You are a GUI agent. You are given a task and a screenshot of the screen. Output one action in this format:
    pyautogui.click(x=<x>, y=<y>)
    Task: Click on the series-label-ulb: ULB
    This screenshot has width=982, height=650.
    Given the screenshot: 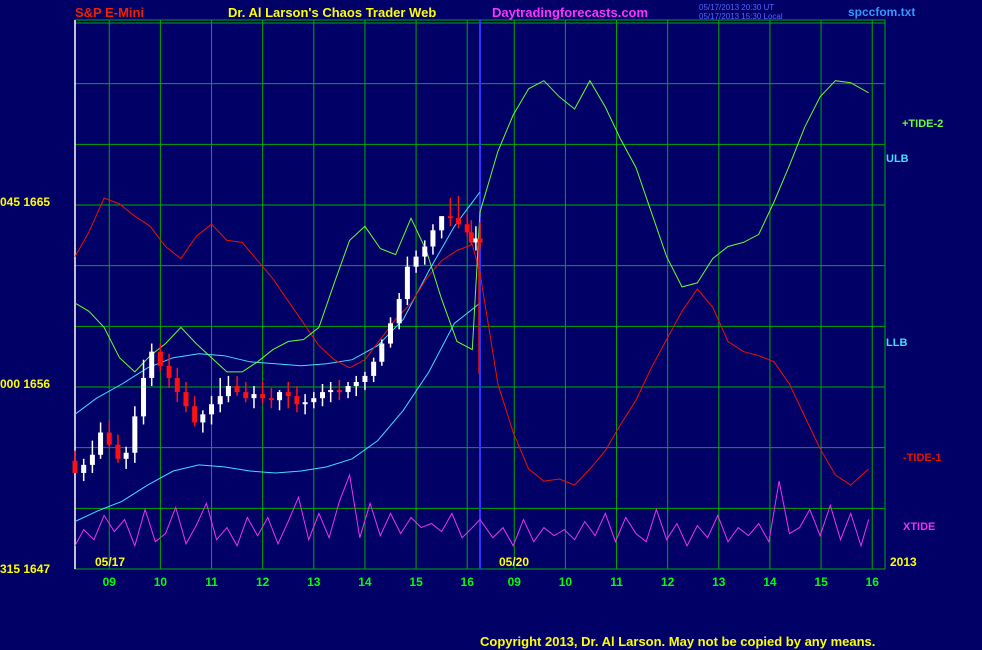 What is the action you would take?
    pyautogui.click(x=897, y=159)
    